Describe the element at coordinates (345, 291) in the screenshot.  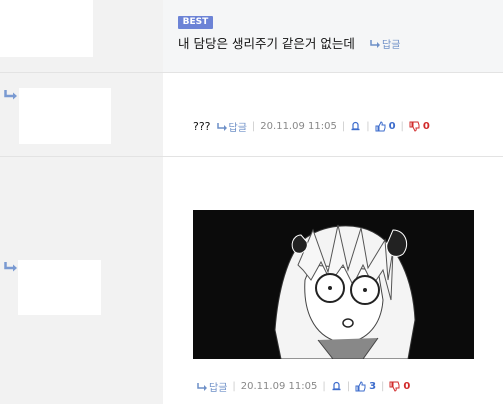
I see `anime-girl-image-icon` at that location.